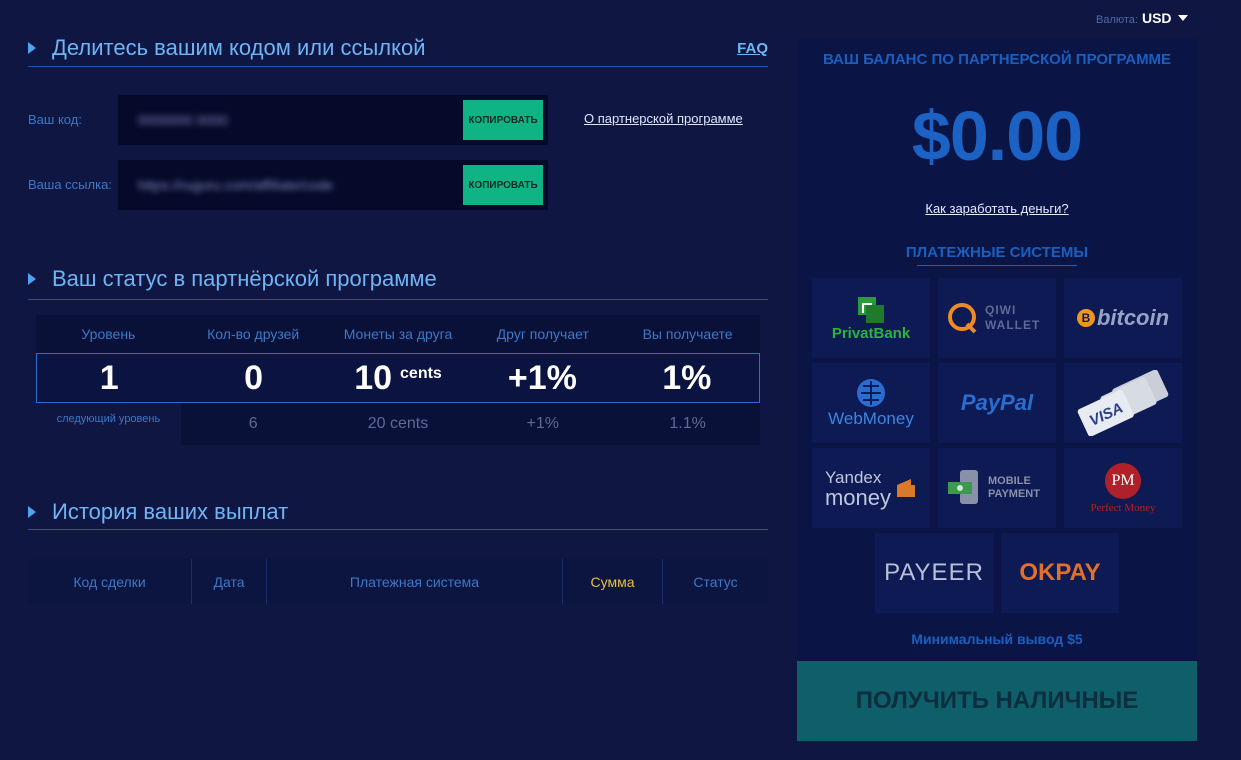 The image size is (1241, 760). Describe the element at coordinates (997, 639) in the screenshot. I see `min-withdraw-text: Минимальный вывод $5` at that location.